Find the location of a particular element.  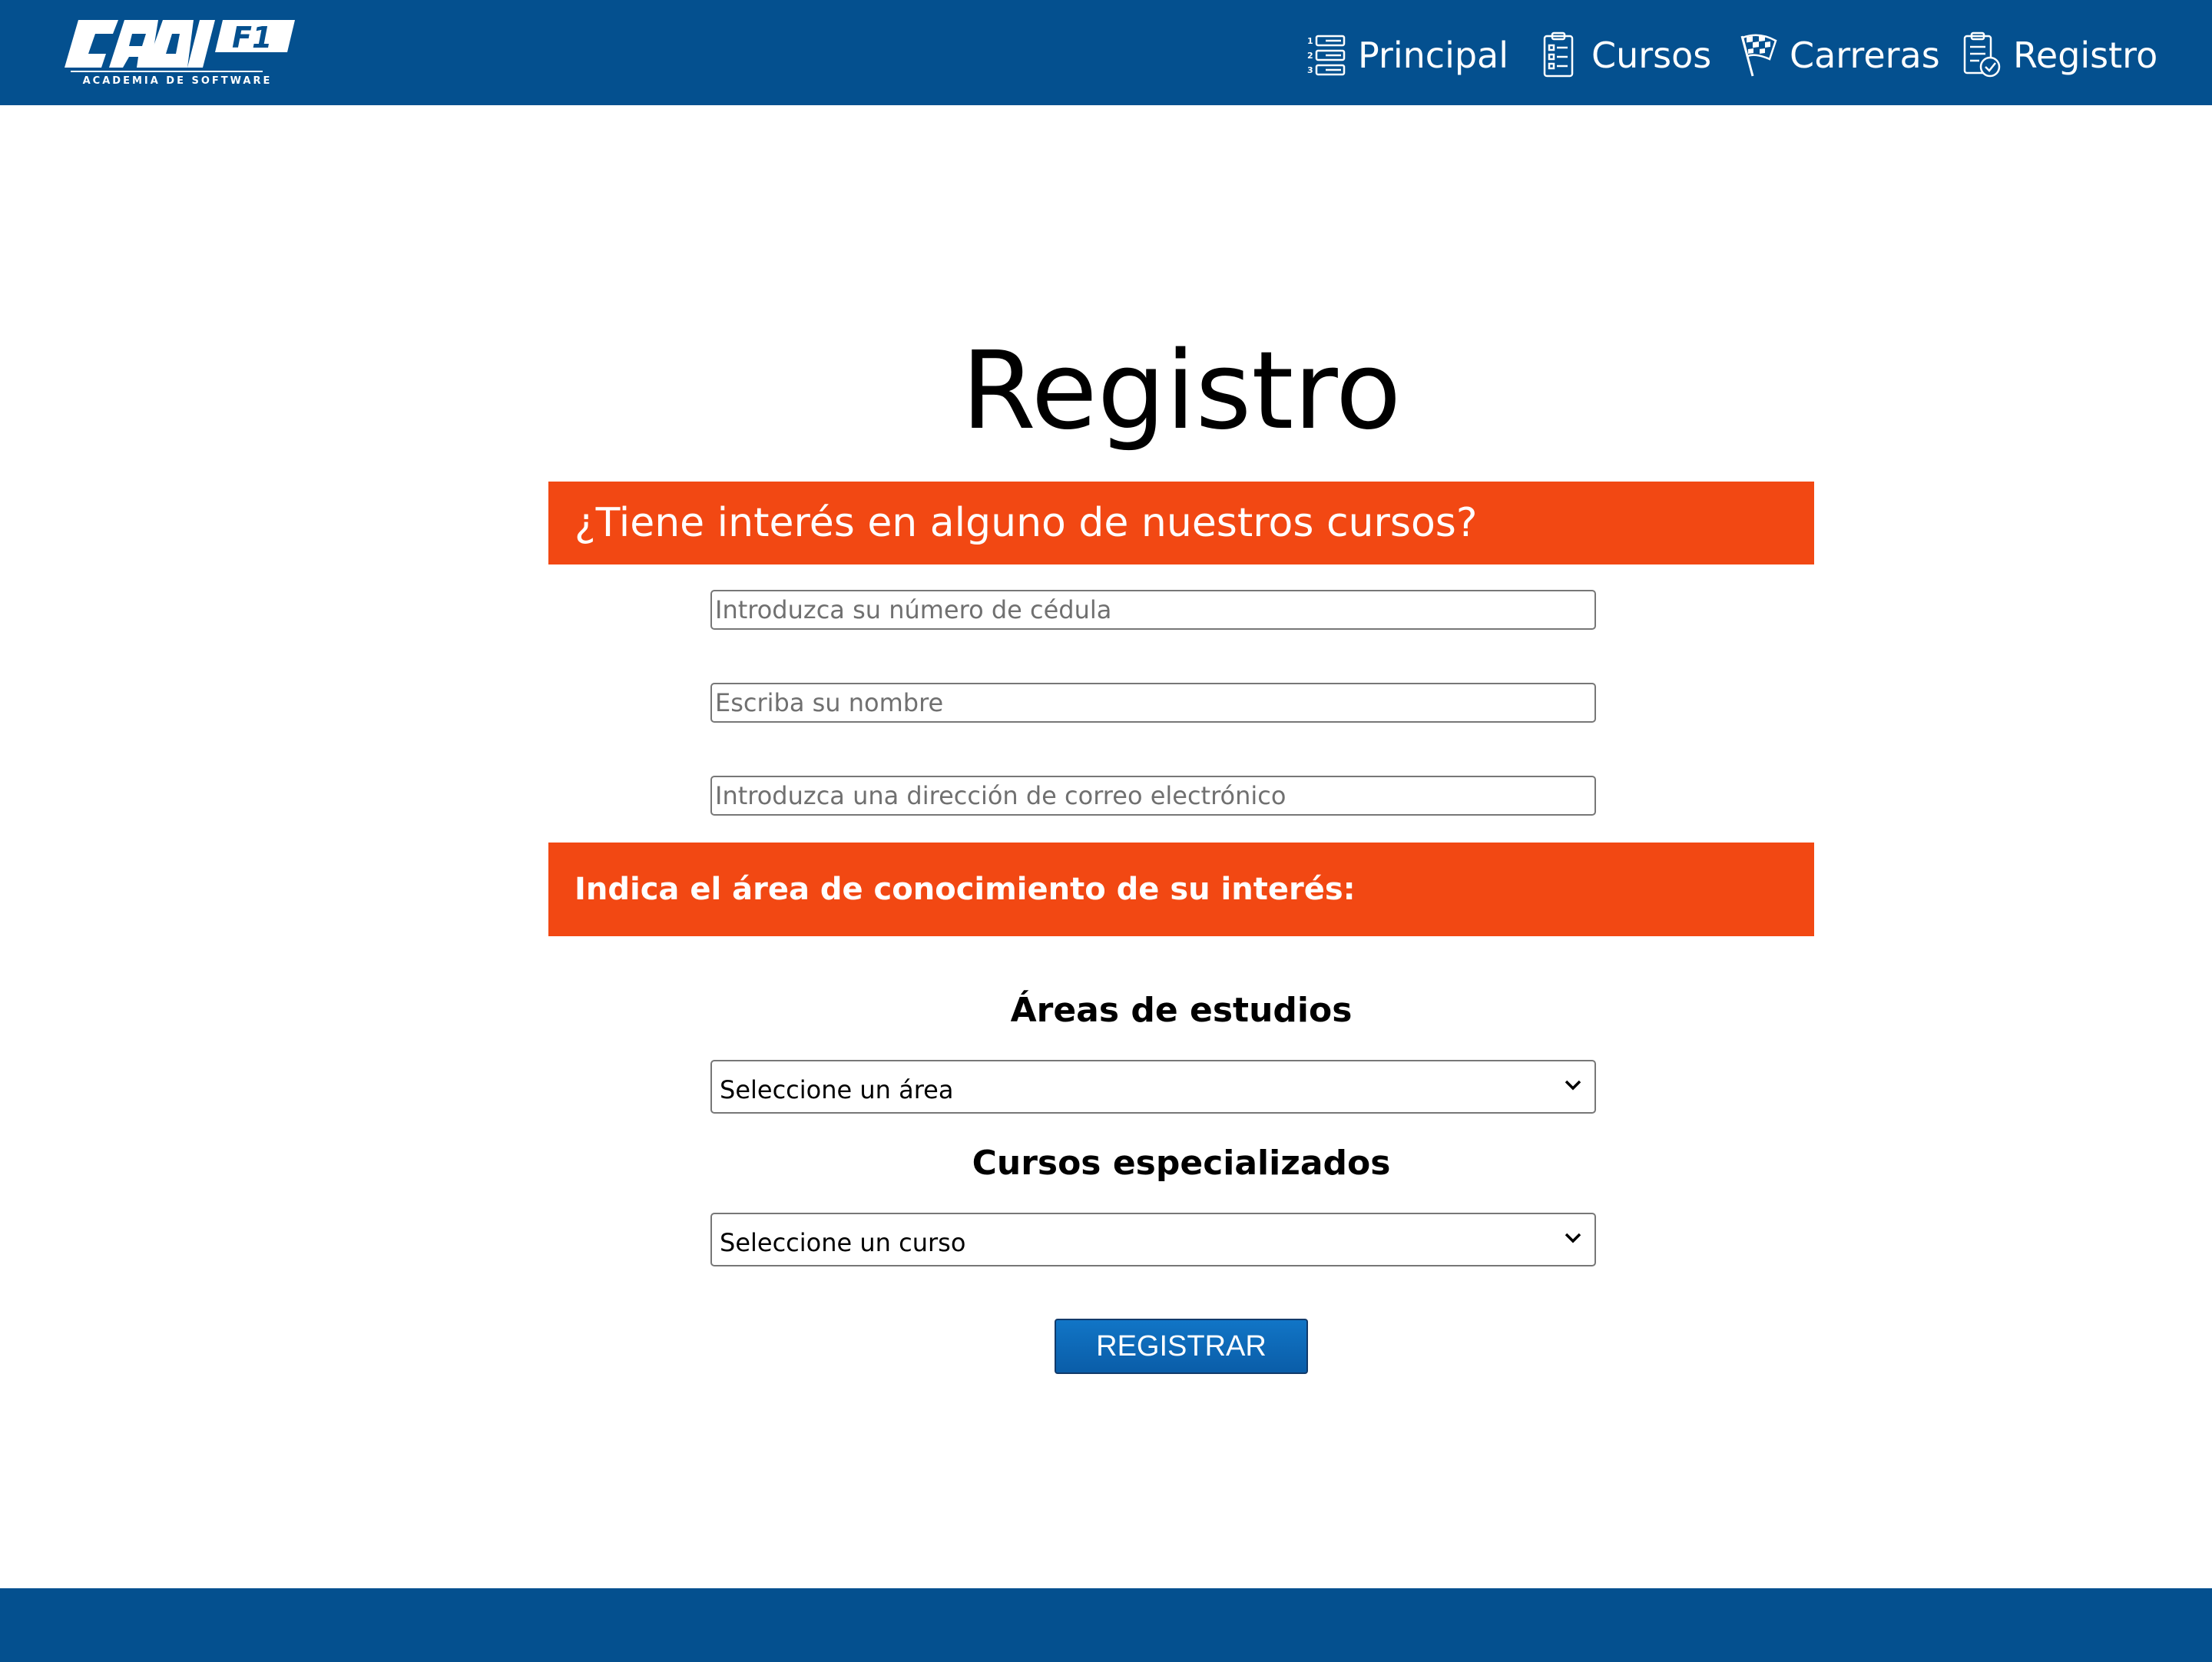

nav-item-registro: Registro is located at coordinates (2059, 55).